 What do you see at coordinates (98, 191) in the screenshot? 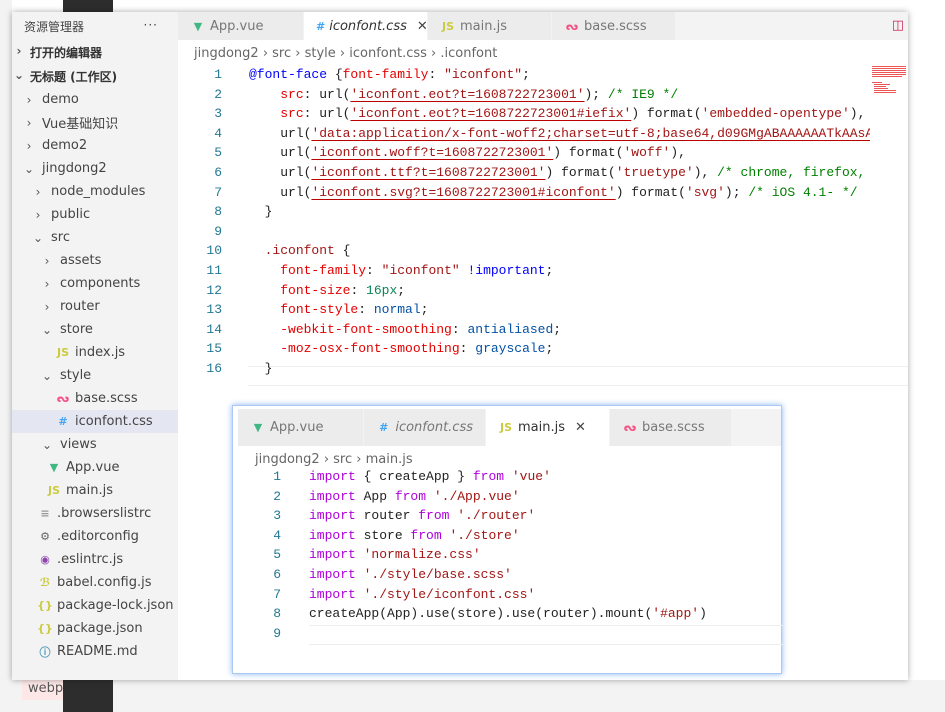
I see `tree-item-label: node_modules` at bounding box center [98, 191].